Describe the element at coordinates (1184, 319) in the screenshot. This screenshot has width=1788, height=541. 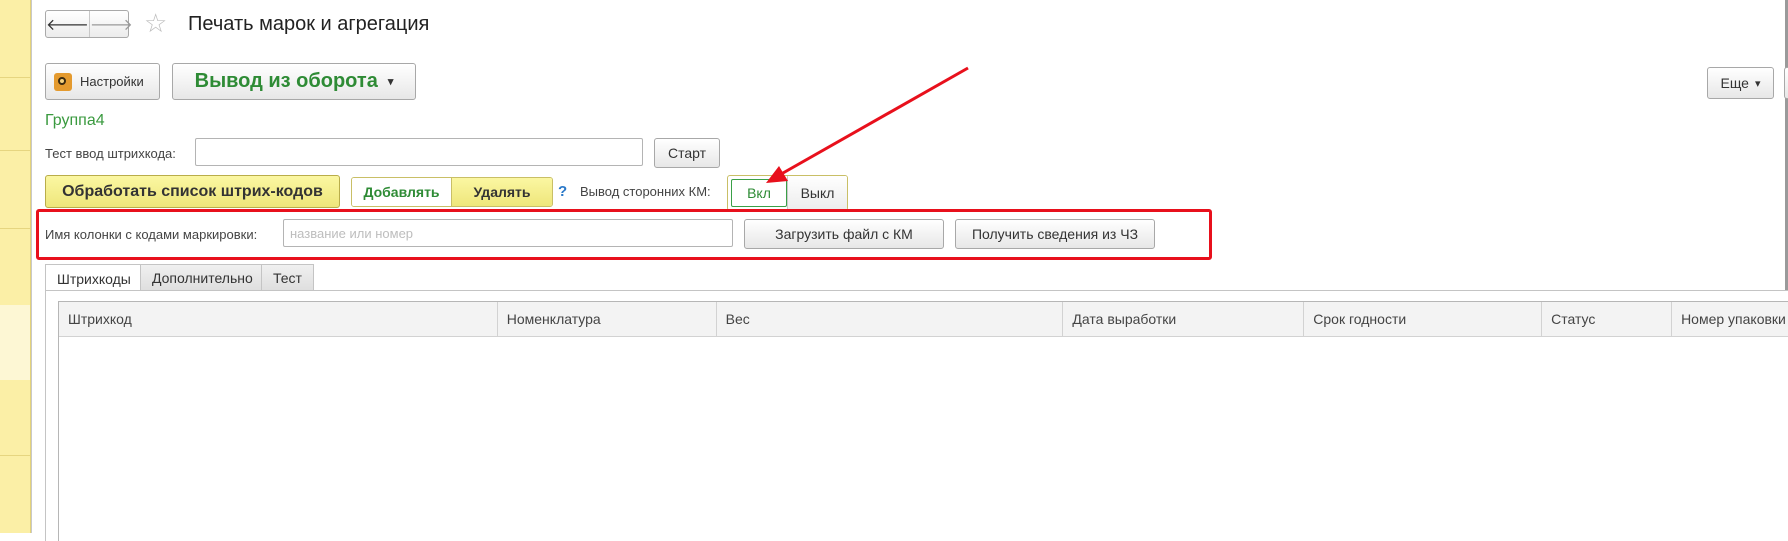
I see `column-header-production-date: Дата выработки` at that location.